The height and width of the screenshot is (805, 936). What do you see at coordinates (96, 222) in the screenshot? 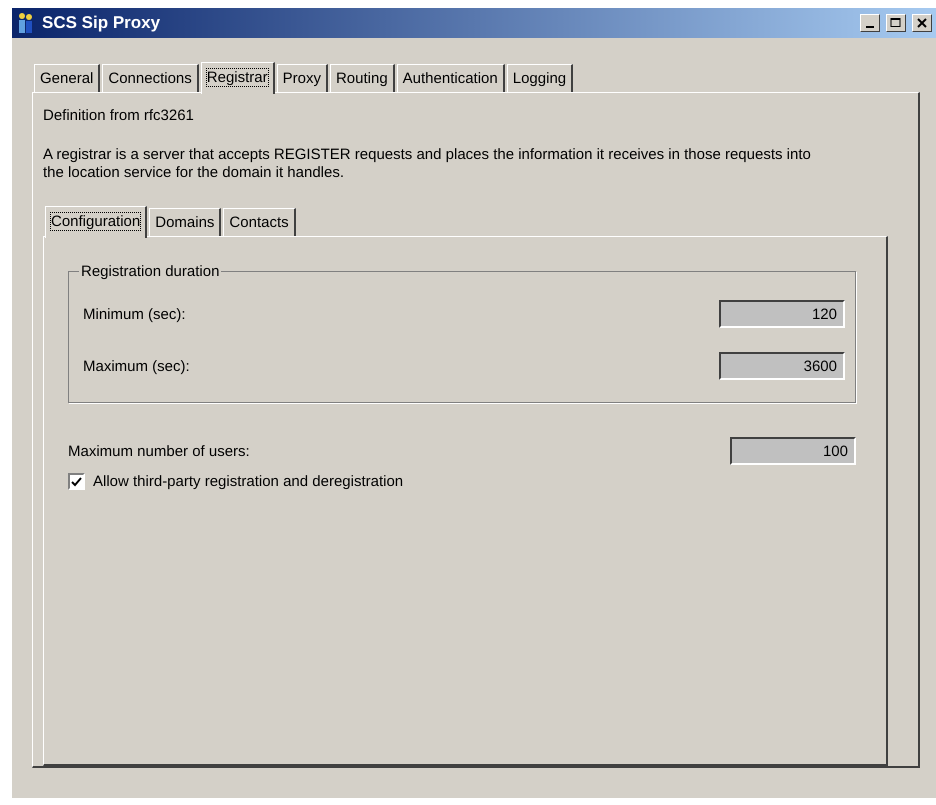
I see `tab: Configuration` at bounding box center [96, 222].